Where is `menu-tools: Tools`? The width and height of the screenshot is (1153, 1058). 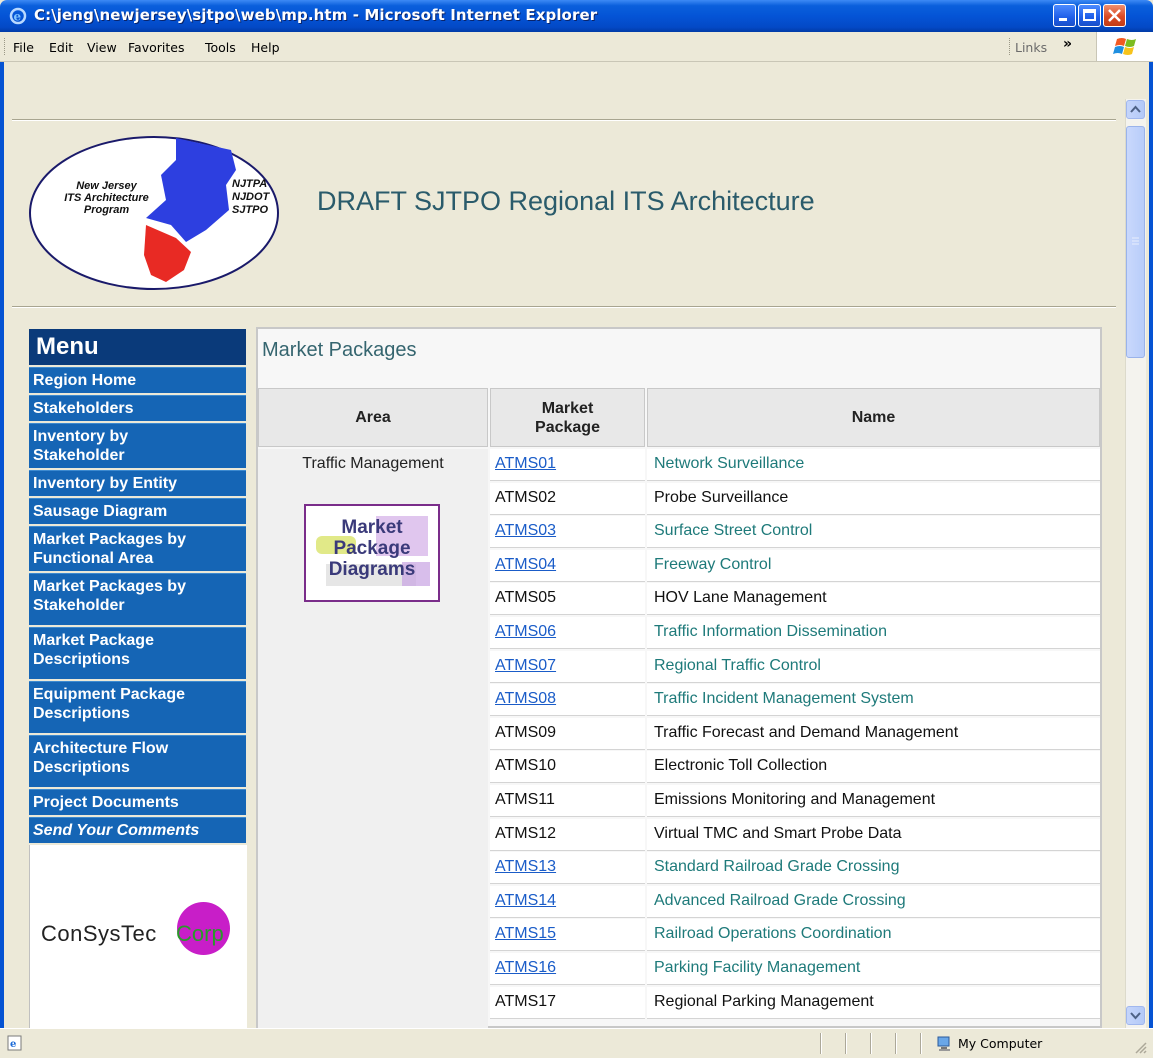
menu-tools: Tools is located at coordinates (220, 47).